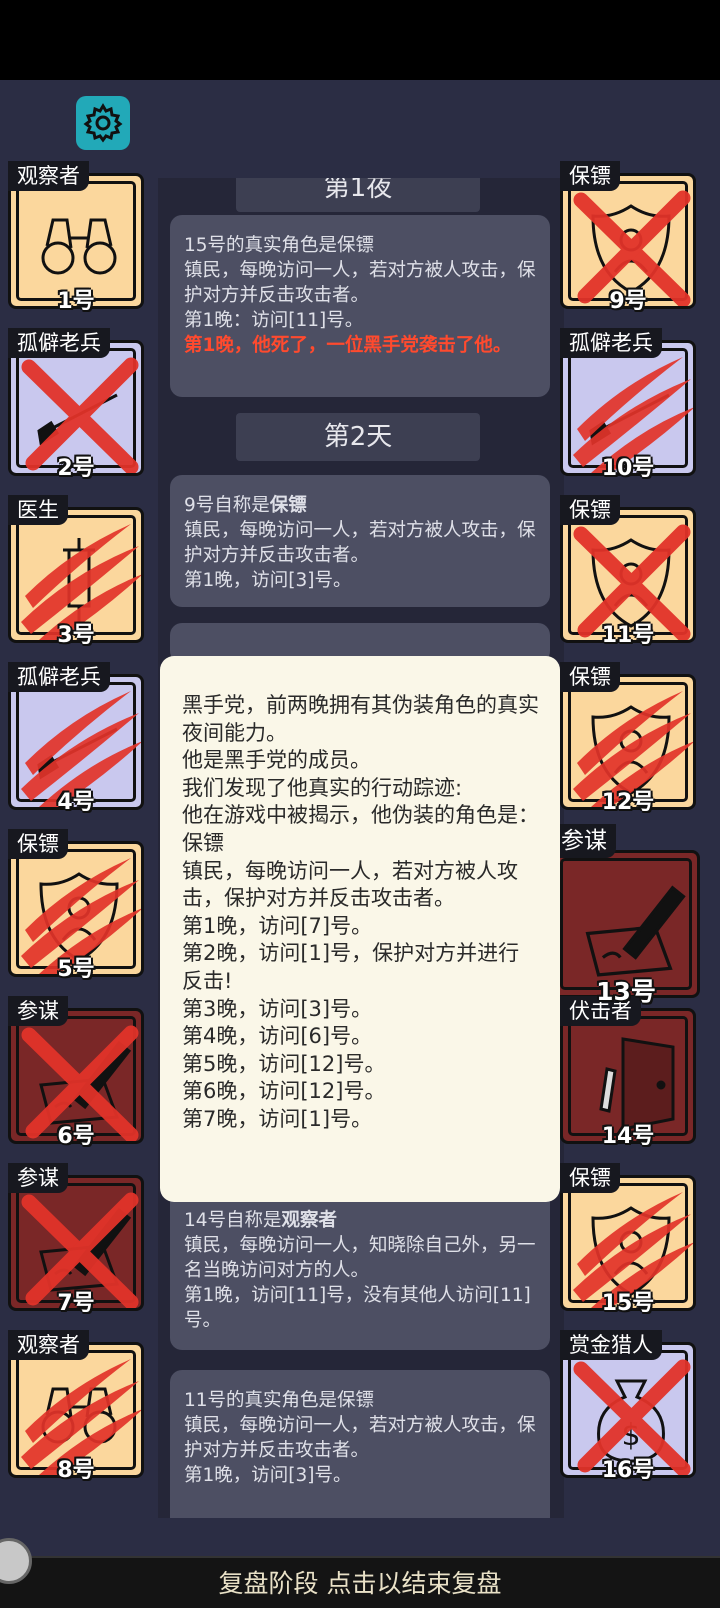 This screenshot has width=720, height=1608. I want to click on log-entry-prefix: 9号自称是, so click(227, 505).